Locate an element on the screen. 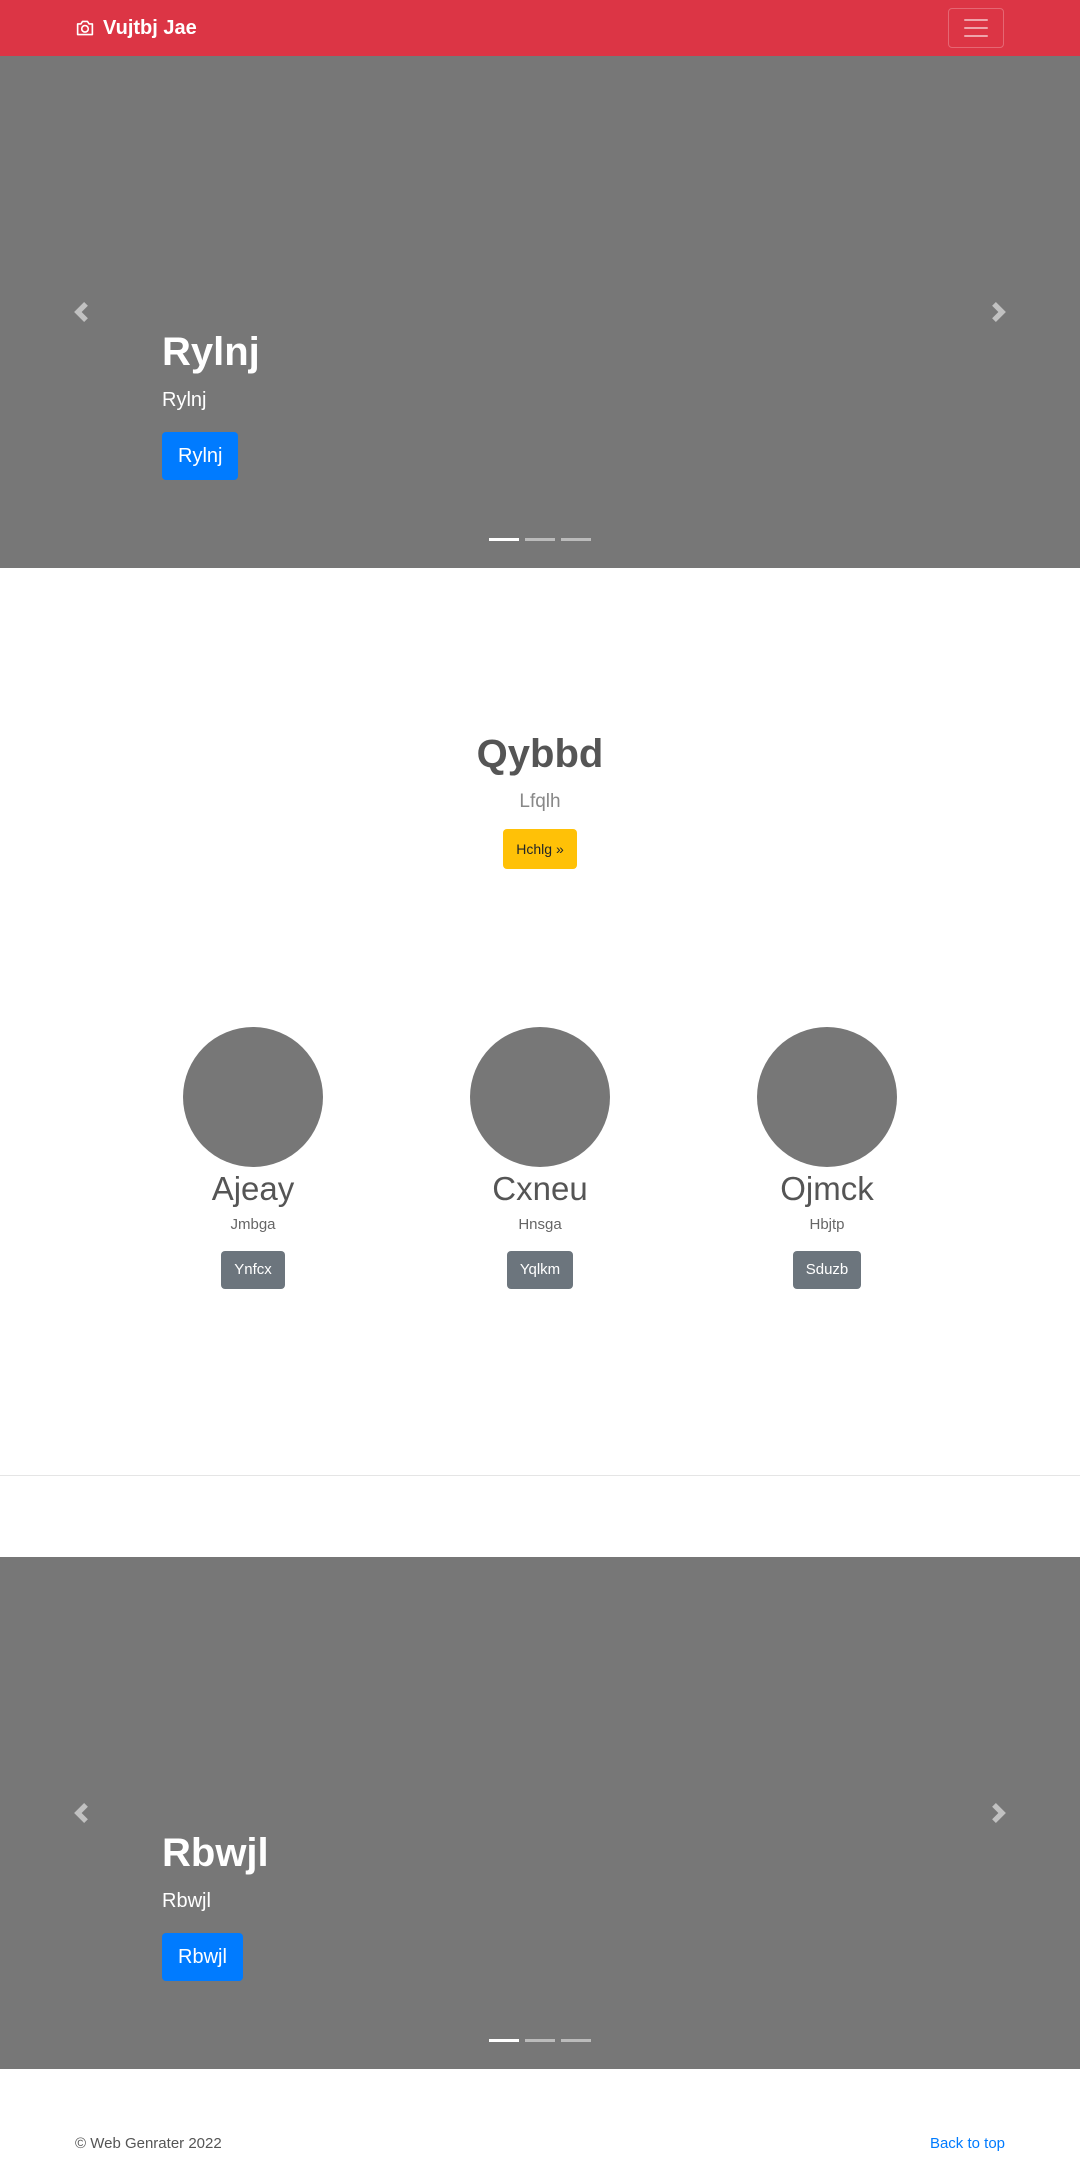  navbar-toggler-button is located at coordinates (976, 28).